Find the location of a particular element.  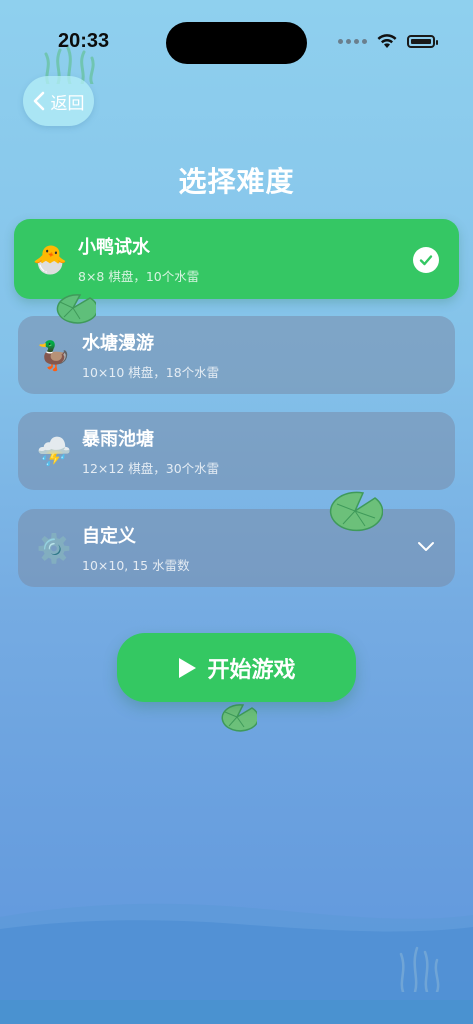

chevron-down-icon is located at coordinates (426, 547).